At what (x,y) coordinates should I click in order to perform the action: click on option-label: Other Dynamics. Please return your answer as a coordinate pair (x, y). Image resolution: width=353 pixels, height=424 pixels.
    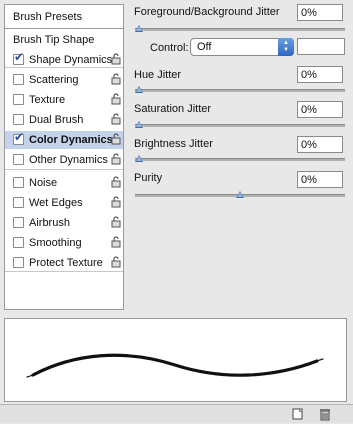
    Looking at the image, I should click on (68, 160).